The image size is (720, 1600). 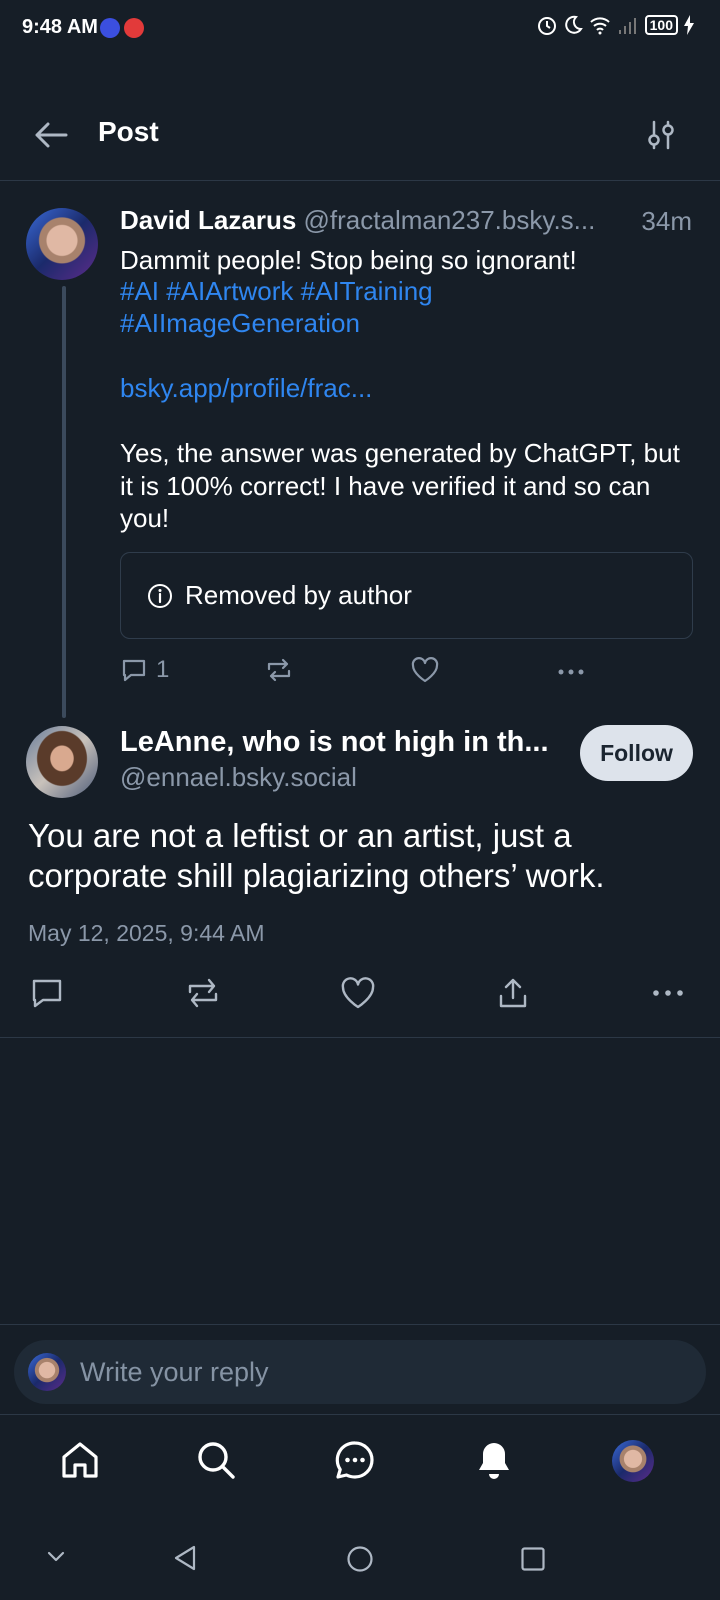 I want to click on reply-placeholder: Write your reply, so click(x=174, y=1371).